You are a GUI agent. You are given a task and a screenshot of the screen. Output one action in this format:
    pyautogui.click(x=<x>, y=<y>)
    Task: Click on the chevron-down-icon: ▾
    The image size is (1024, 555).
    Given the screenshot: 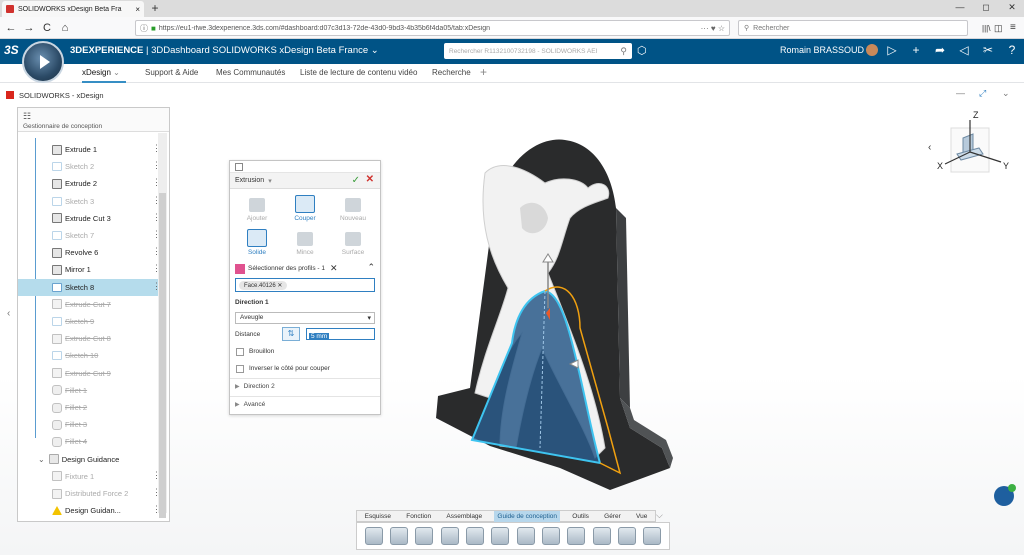 What is the action you would take?
    pyautogui.click(x=270, y=181)
    